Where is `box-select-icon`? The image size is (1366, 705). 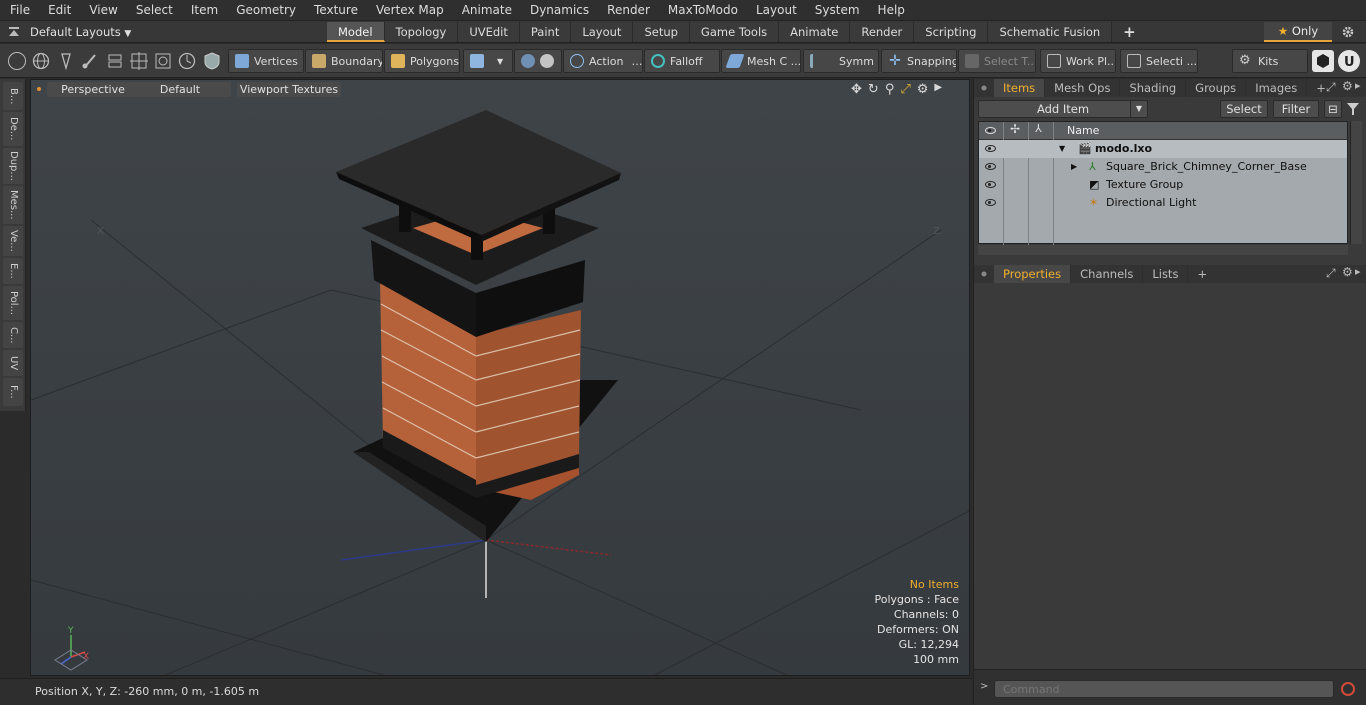 box-select-icon is located at coordinates (163, 61).